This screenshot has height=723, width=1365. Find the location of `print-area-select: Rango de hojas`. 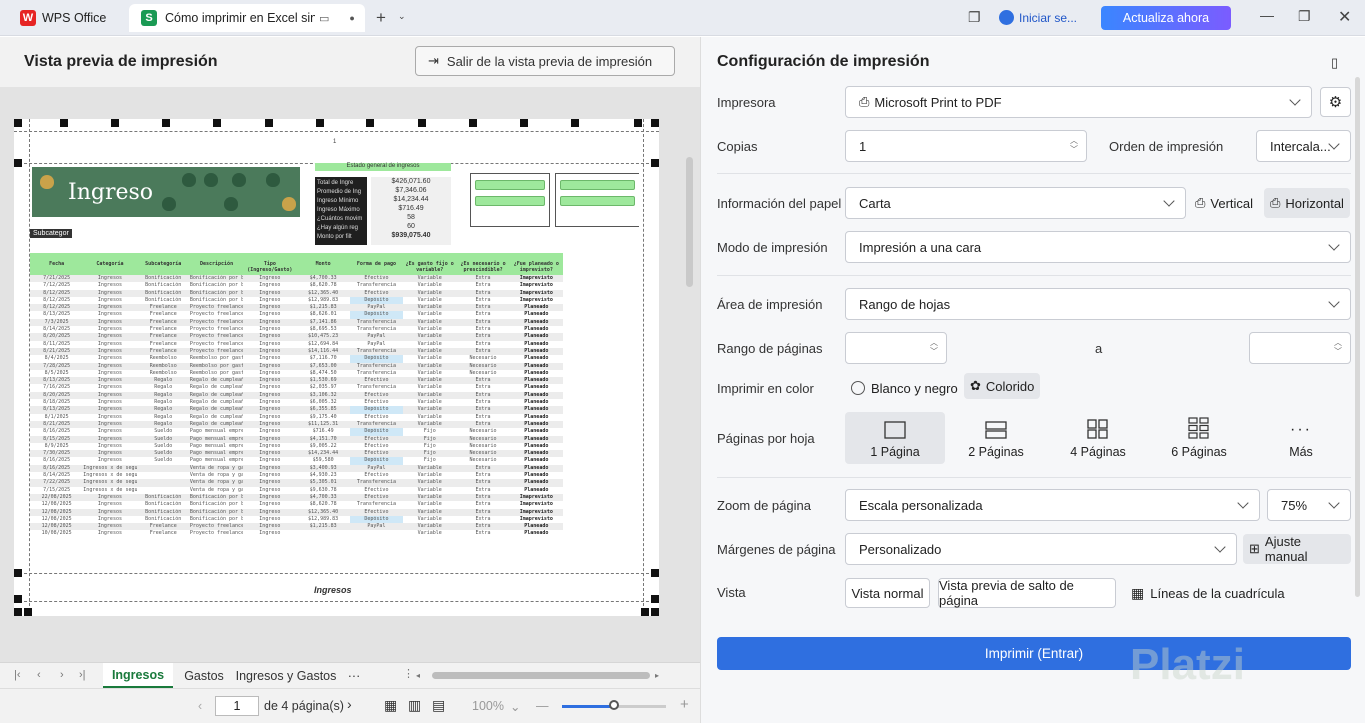

print-area-select: Rango de hojas is located at coordinates (1098, 304).